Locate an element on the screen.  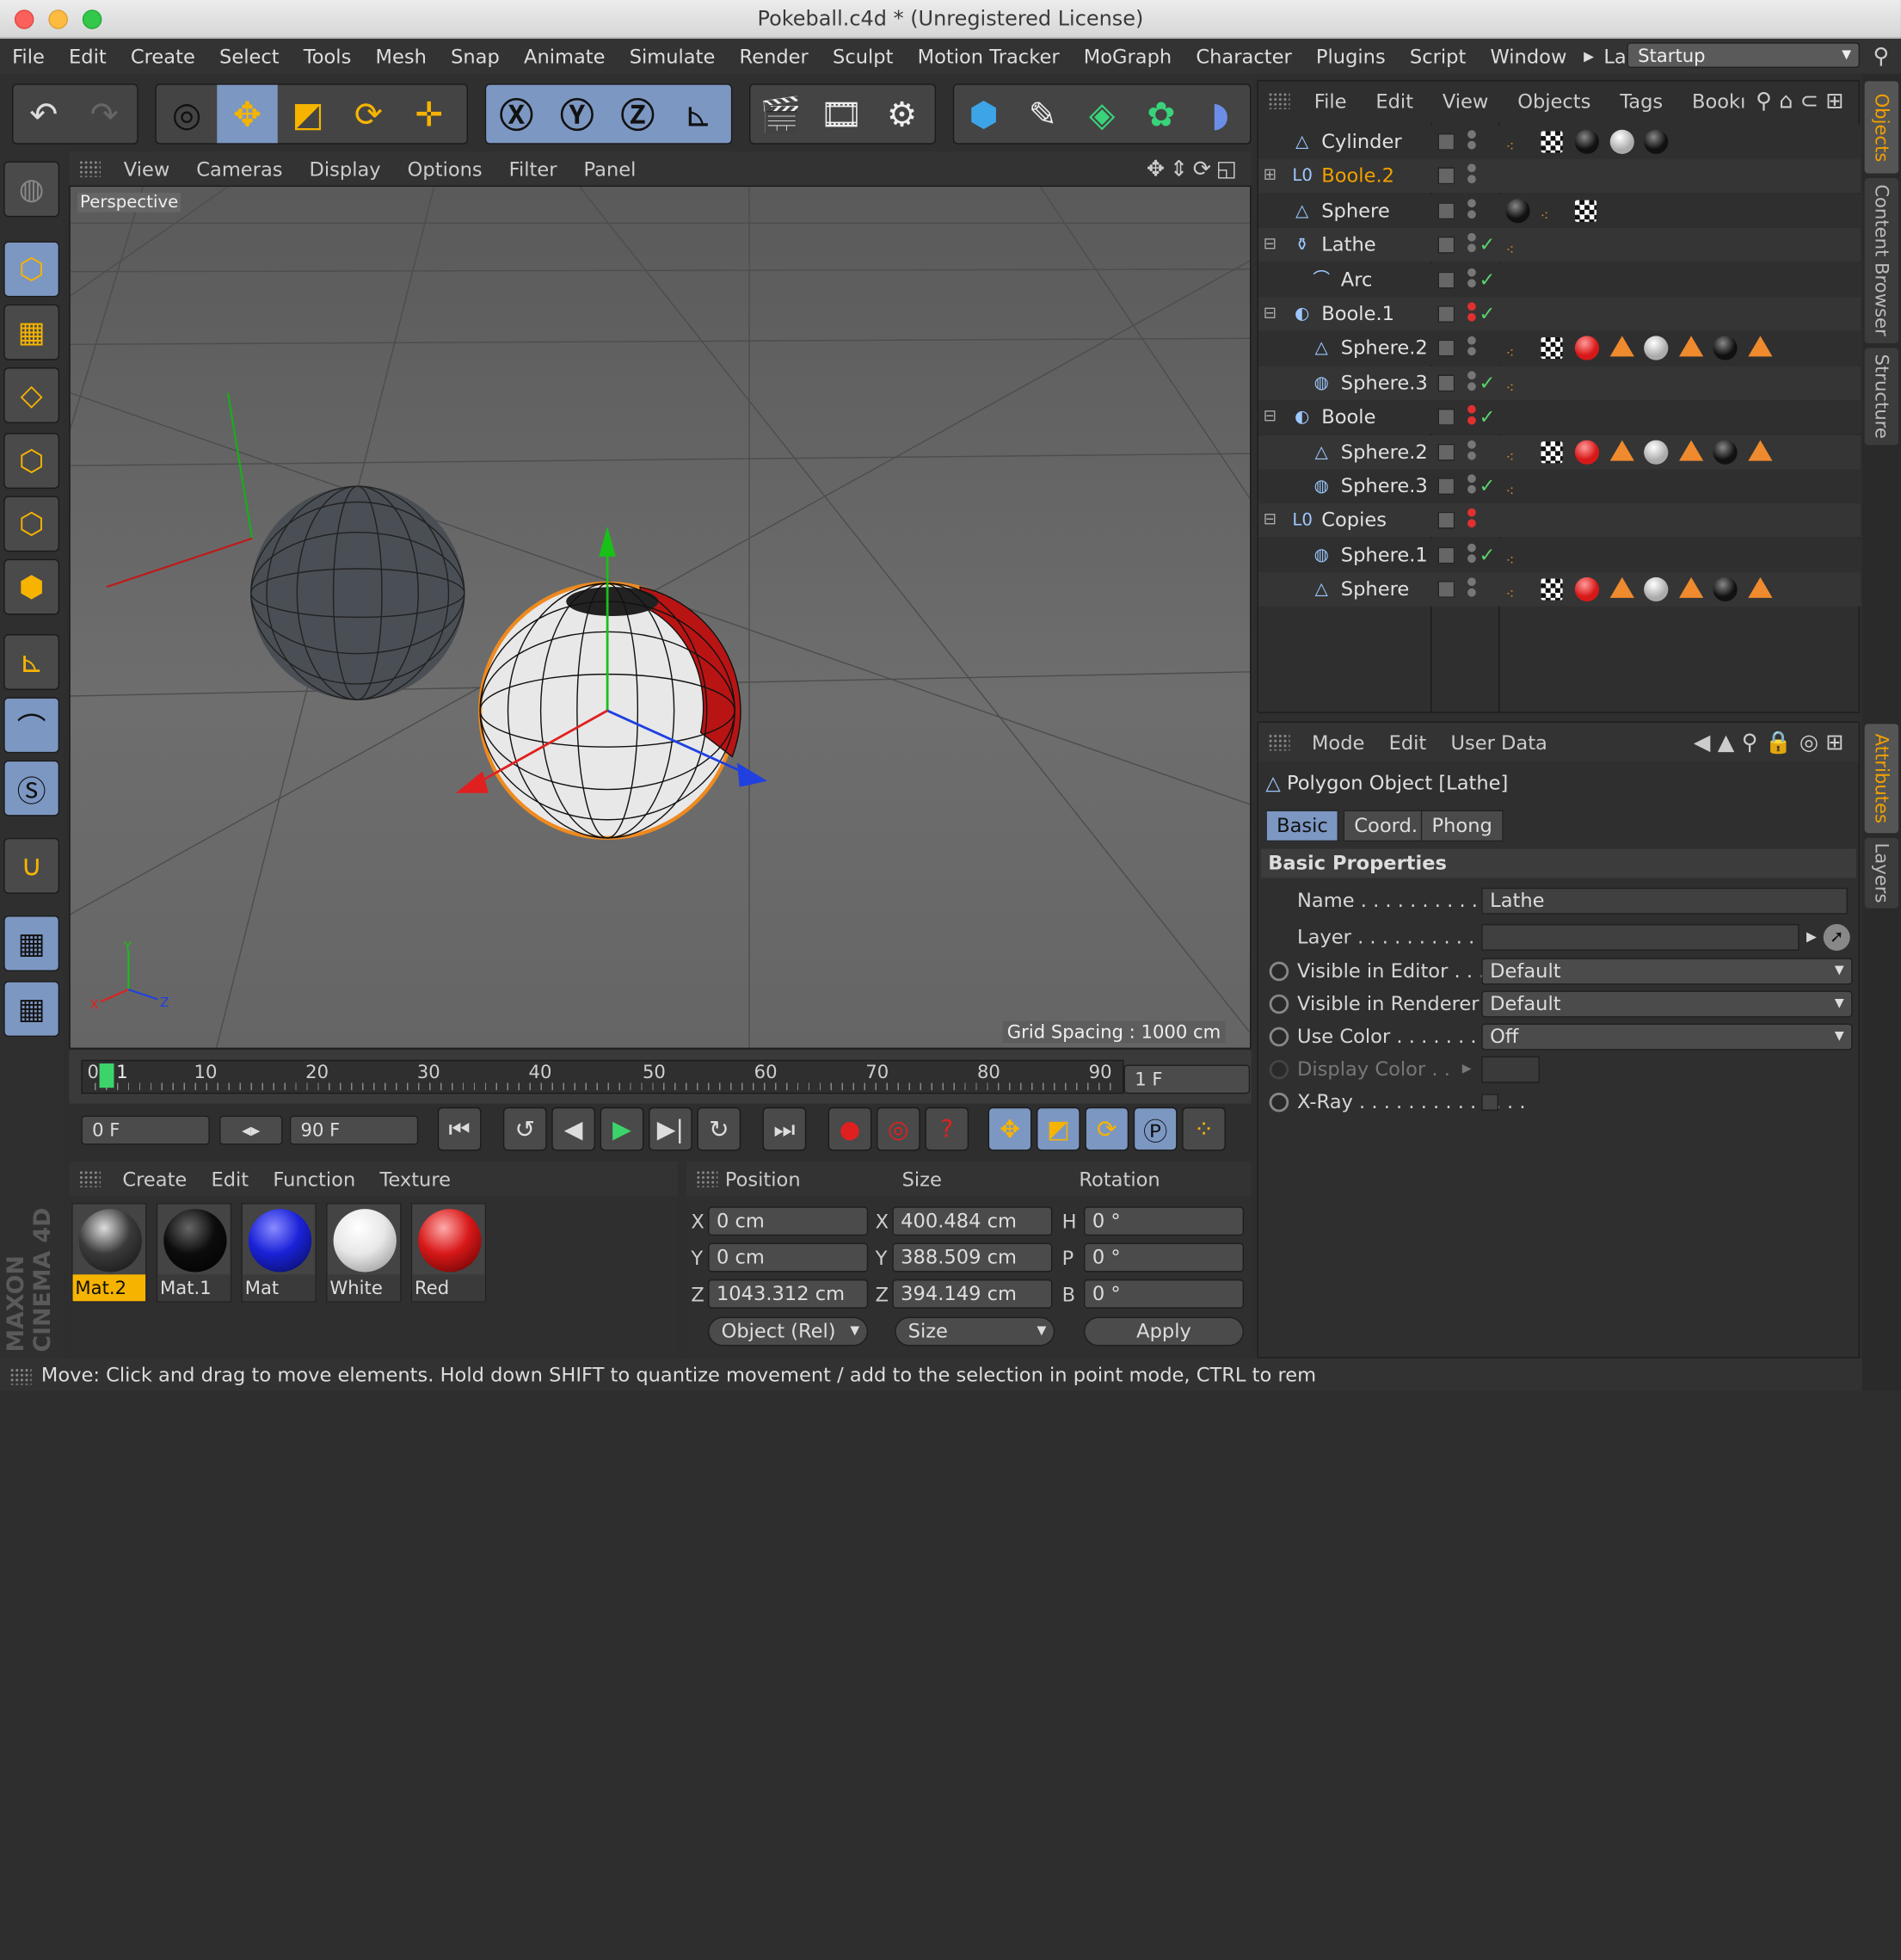
om-toolbar-icons: ⚲⌂⊂⊞ is located at coordinates (1803, 101).